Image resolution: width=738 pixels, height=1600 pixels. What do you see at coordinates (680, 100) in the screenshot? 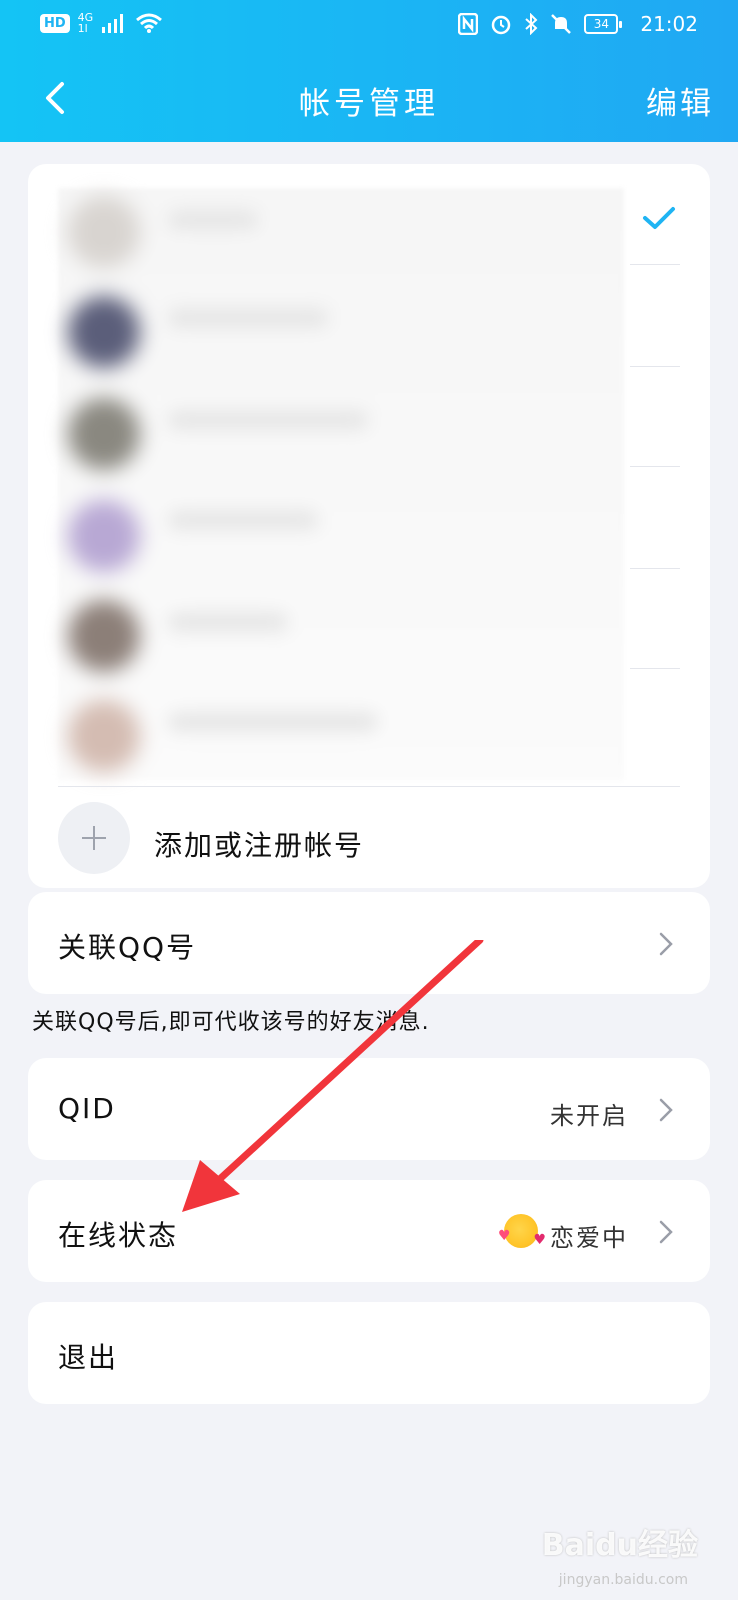
I see `edit-button: 编辑` at bounding box center [680, 100].